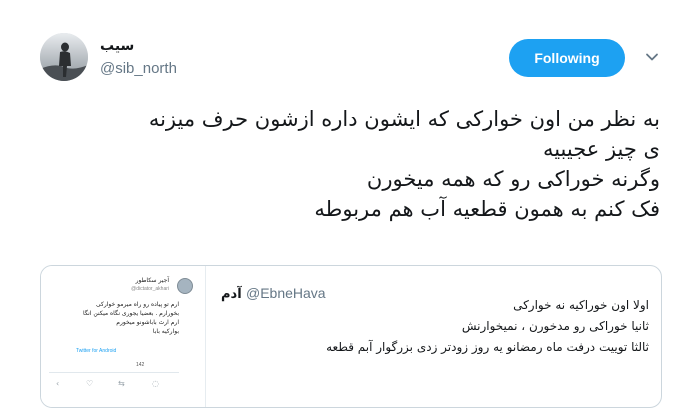 The image size is (700, 418). What do you see at coordinates (487, 209) in the screenshot?
I see `tweet-line: فک کنم به همون قطعیه آب هم مربوطه` at bounding box center [487, 209].